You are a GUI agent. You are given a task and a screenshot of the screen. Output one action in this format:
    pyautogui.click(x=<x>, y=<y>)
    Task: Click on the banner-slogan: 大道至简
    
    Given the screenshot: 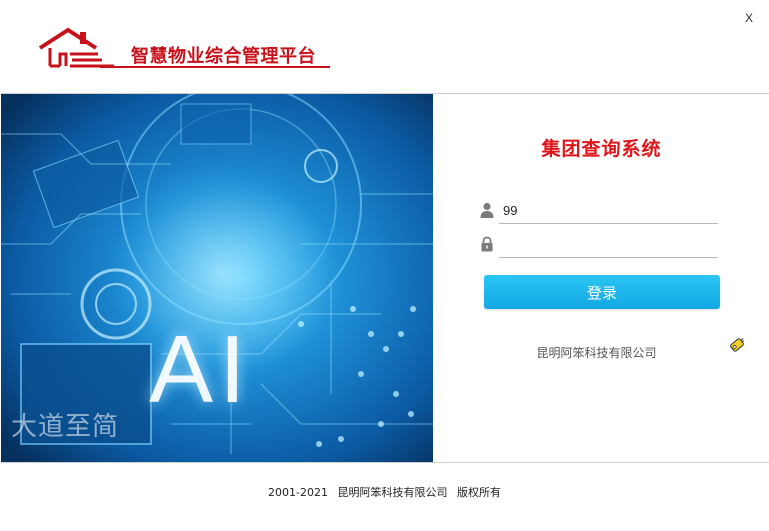 What is the action you would take?
    pyautogui.click(x=65, y=427)
    